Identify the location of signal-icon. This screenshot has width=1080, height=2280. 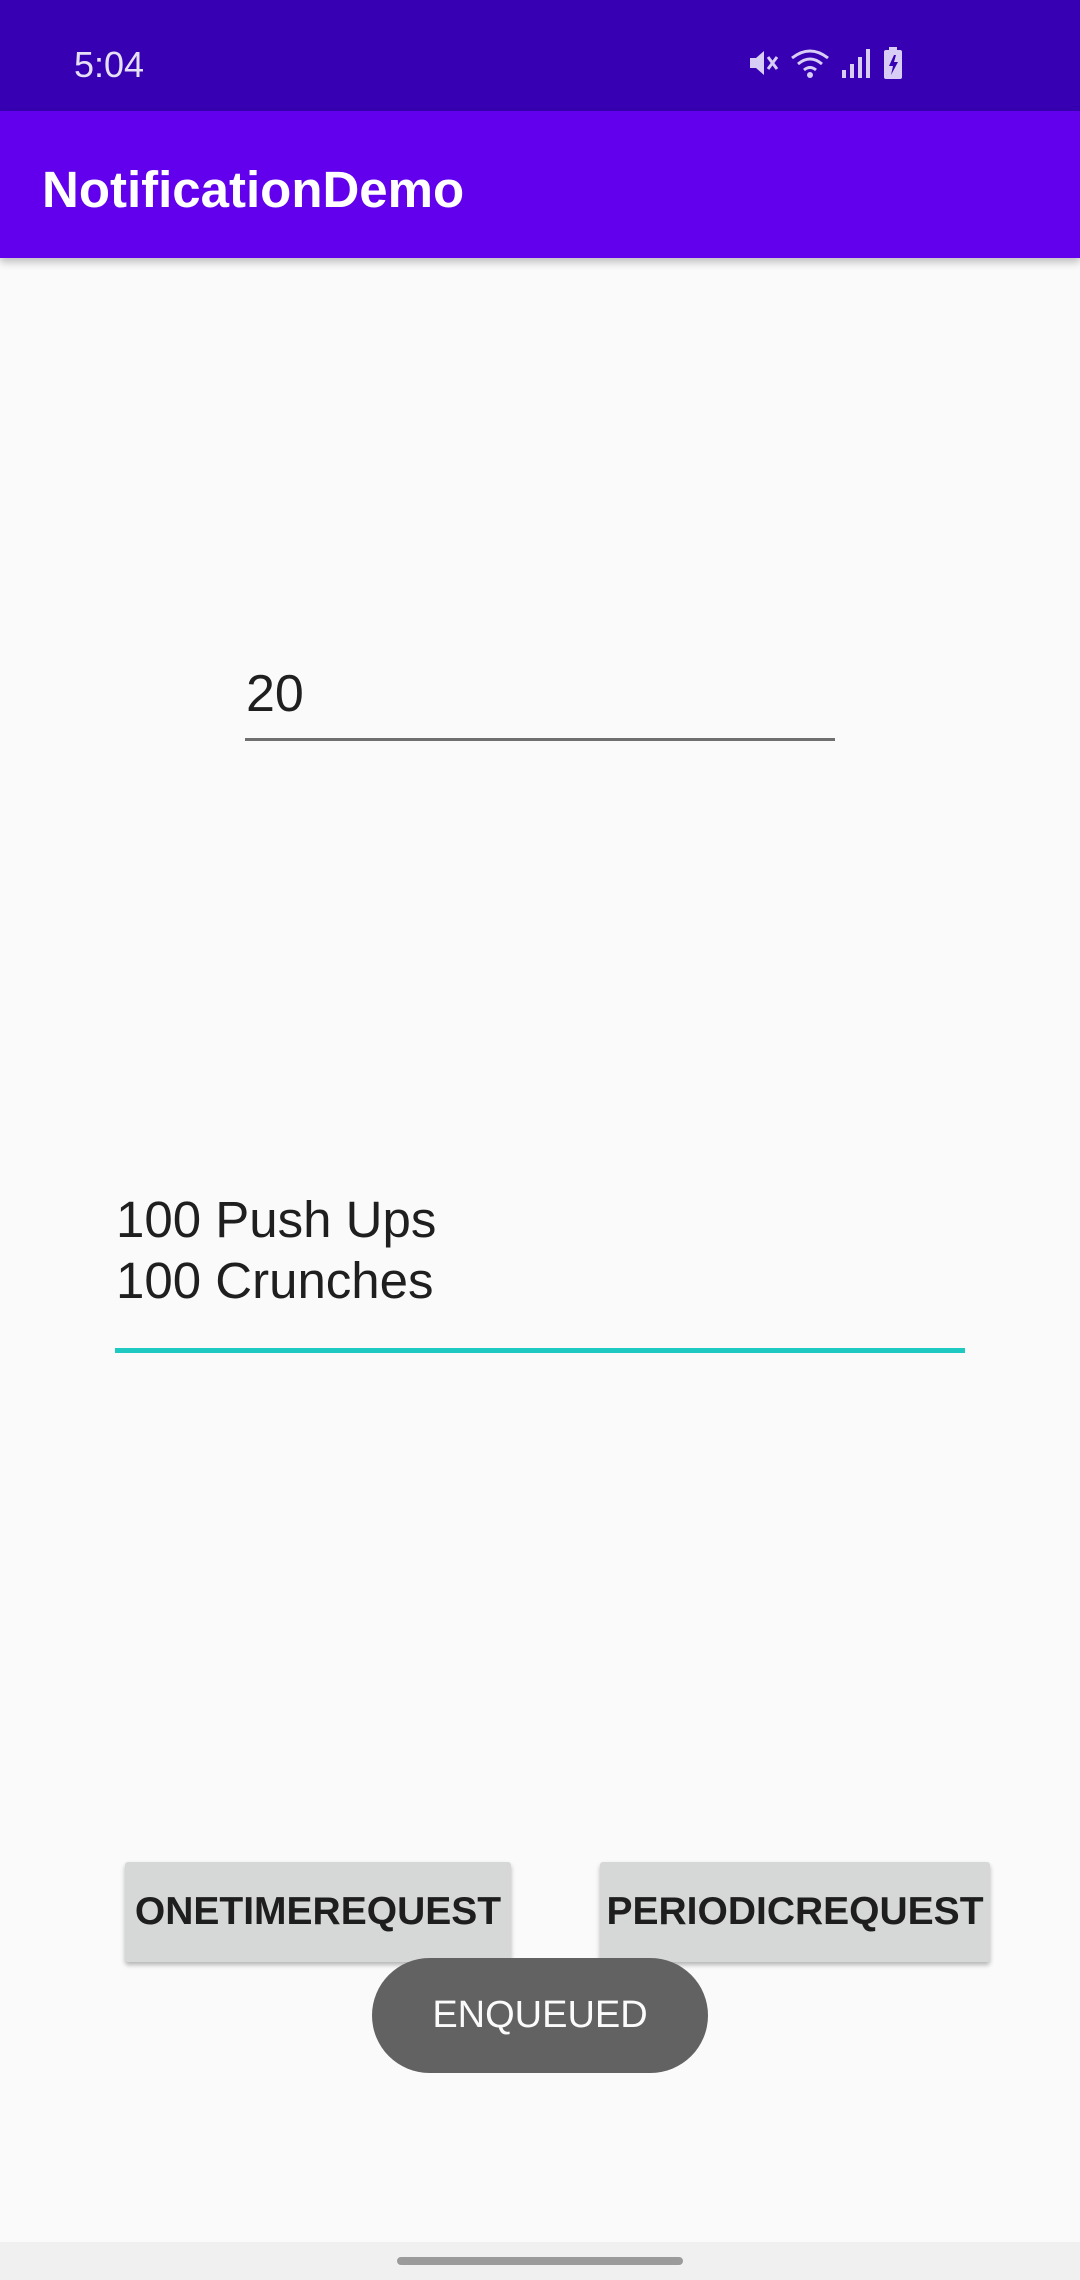
(856, 65).